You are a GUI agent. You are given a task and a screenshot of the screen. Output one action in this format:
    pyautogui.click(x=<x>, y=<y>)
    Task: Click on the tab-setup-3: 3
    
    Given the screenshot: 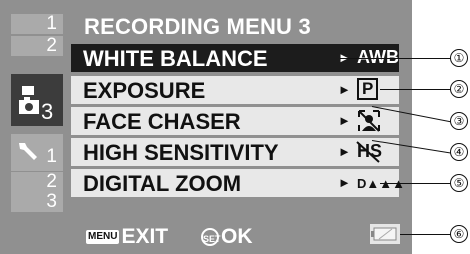 What is the action you would take?
    pyautogui.click(x=37, y=202)
    